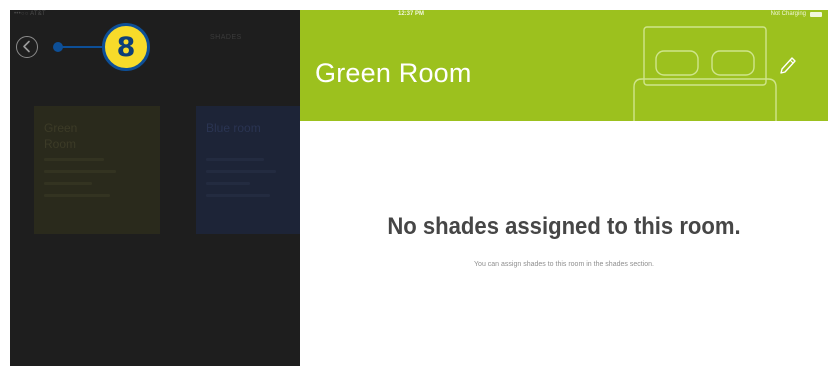 Image resolution: width=835 pixels, height=366 pixels. I want to click on empty-state-title: No shades assigned to this room., so click(564, 226).